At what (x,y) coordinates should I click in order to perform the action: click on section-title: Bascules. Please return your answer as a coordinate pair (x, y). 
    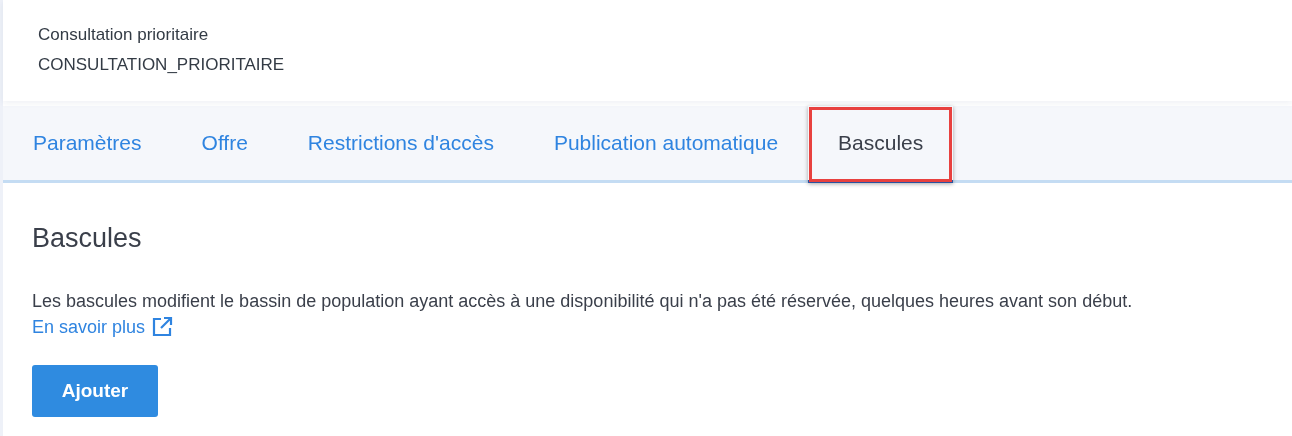
    Looking at the image, I should click on (87, 238).